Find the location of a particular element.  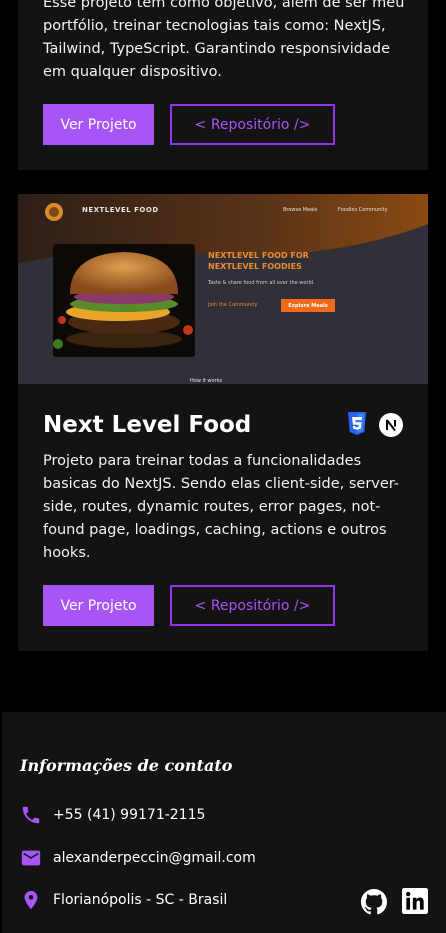

location-row: Florianópolis - SC - Brasil is located at coordinates (123, 900).